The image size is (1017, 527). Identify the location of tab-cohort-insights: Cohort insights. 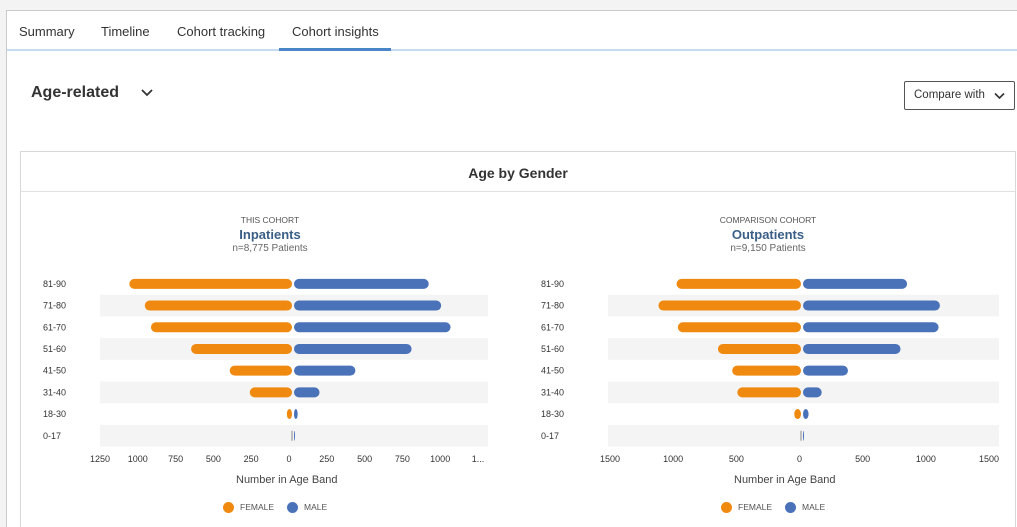
(335, 31).